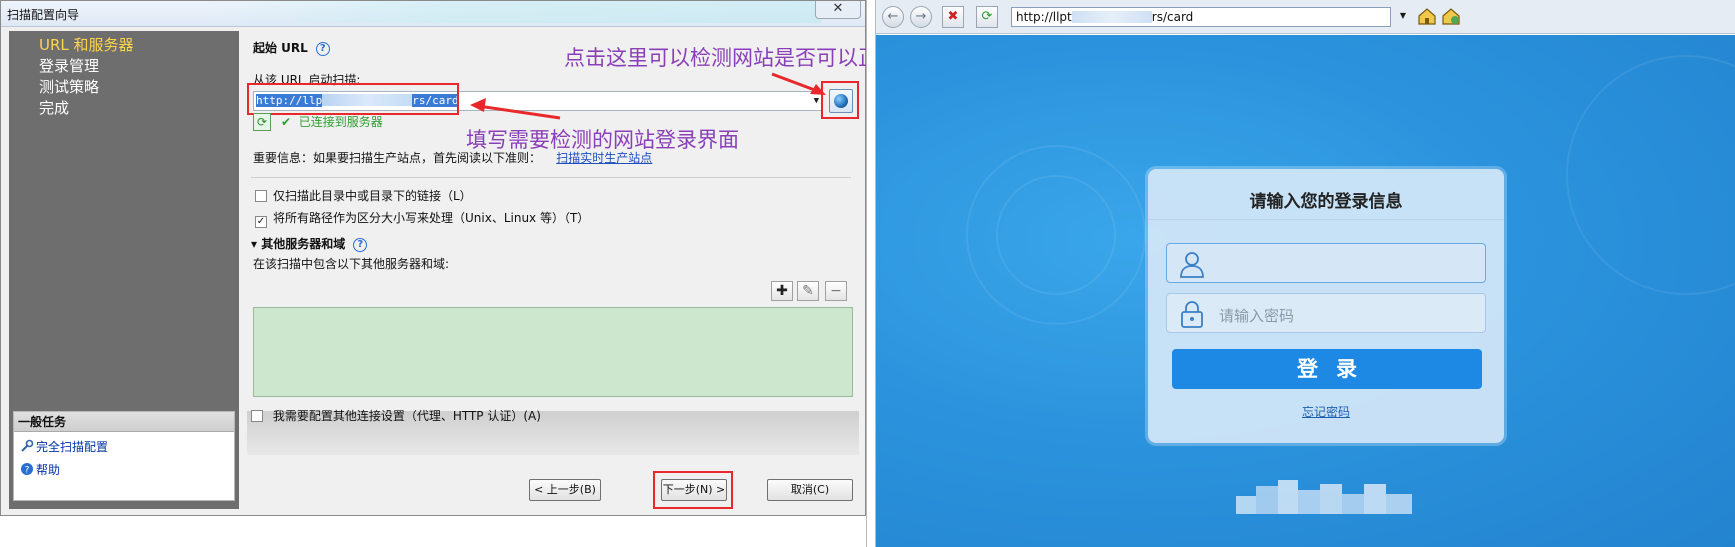  I want to click on url-highlight-box, so click(353, 99).